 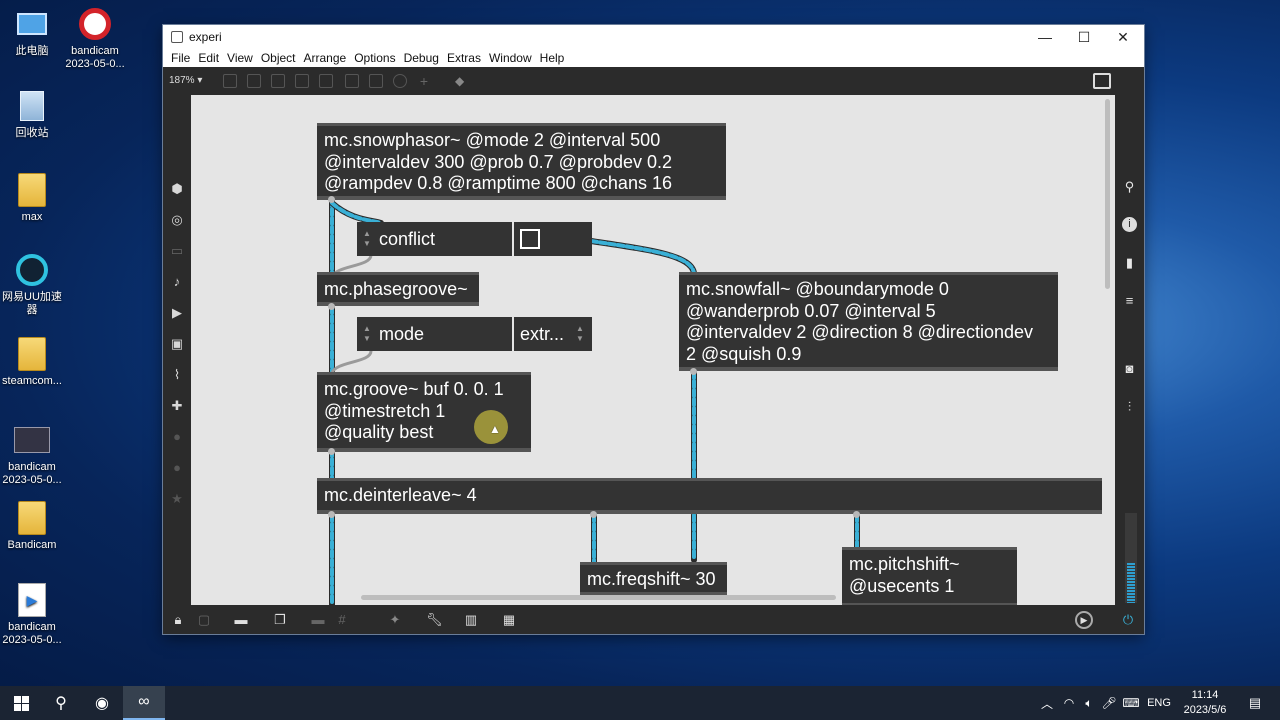 What do you see at coordinates (21, 703) in the screenshot?
I see `start-button` at bounding box center [21, 703].